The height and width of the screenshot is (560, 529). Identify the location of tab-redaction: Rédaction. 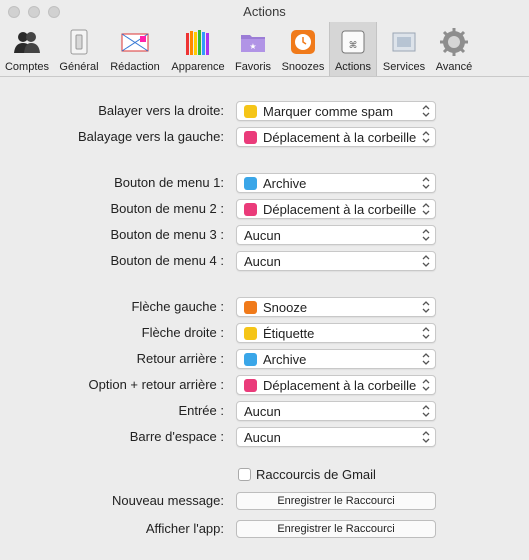
(135, 49).